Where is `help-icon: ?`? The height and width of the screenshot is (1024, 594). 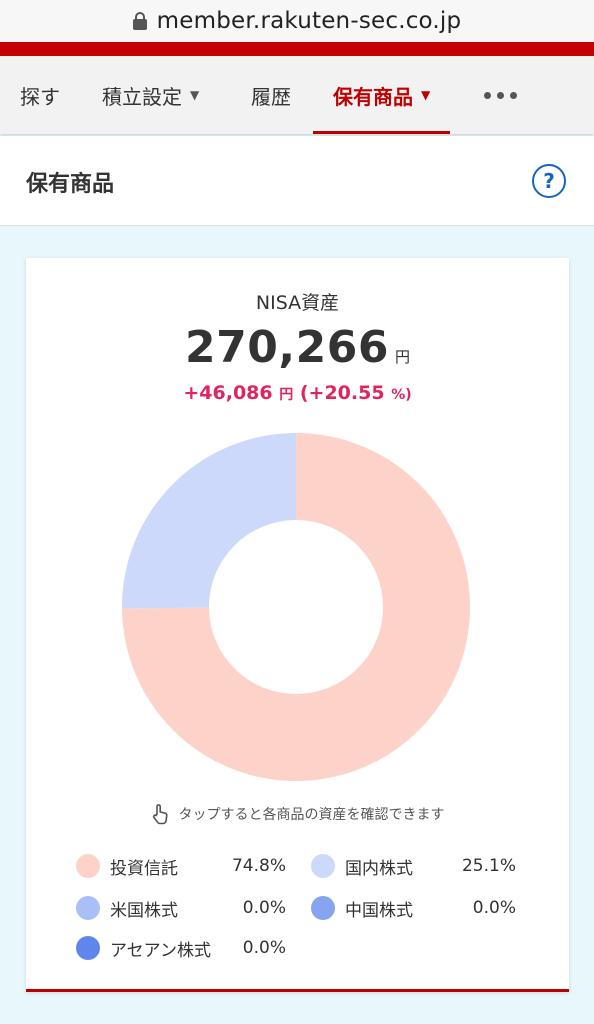 help-icon: ? is located at coordinates (549, 181).